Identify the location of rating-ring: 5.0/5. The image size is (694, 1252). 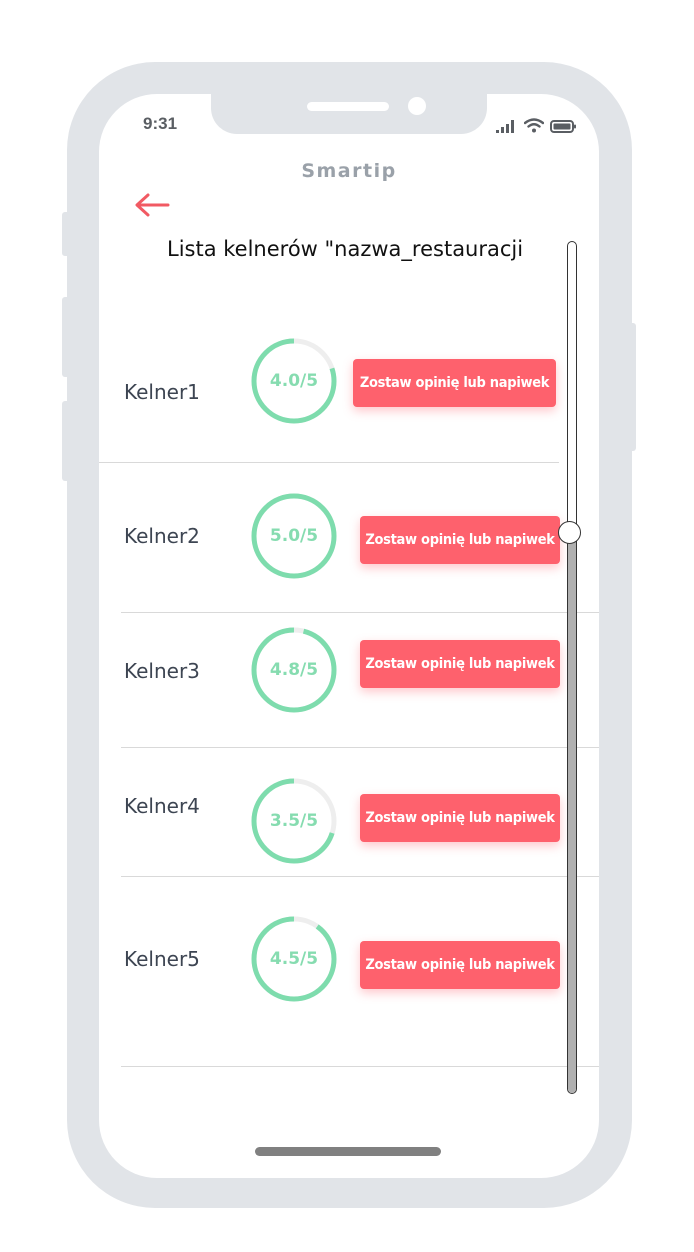
(294, 536).